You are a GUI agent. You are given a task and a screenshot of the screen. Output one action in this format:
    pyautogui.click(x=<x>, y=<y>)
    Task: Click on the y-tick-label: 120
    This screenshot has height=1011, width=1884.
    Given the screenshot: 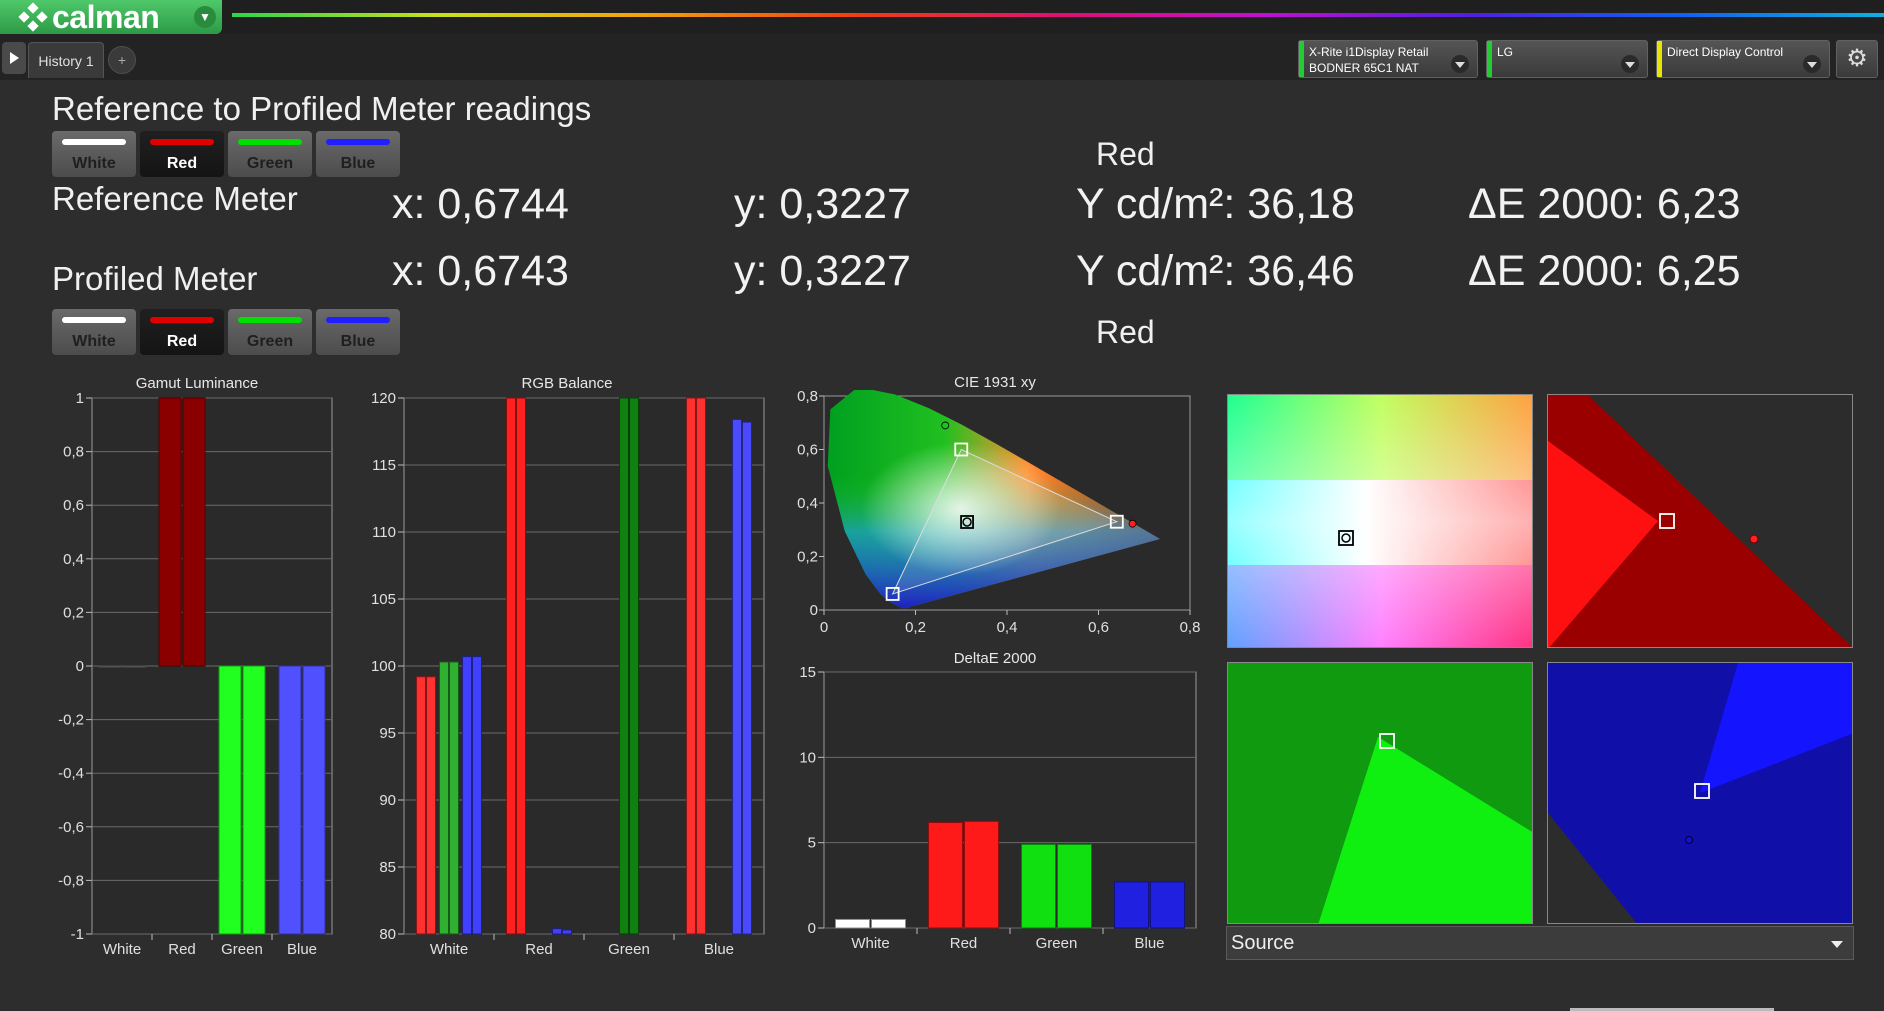 What is the action you would take?
    pyautogui.click(x=383, y=398)
    